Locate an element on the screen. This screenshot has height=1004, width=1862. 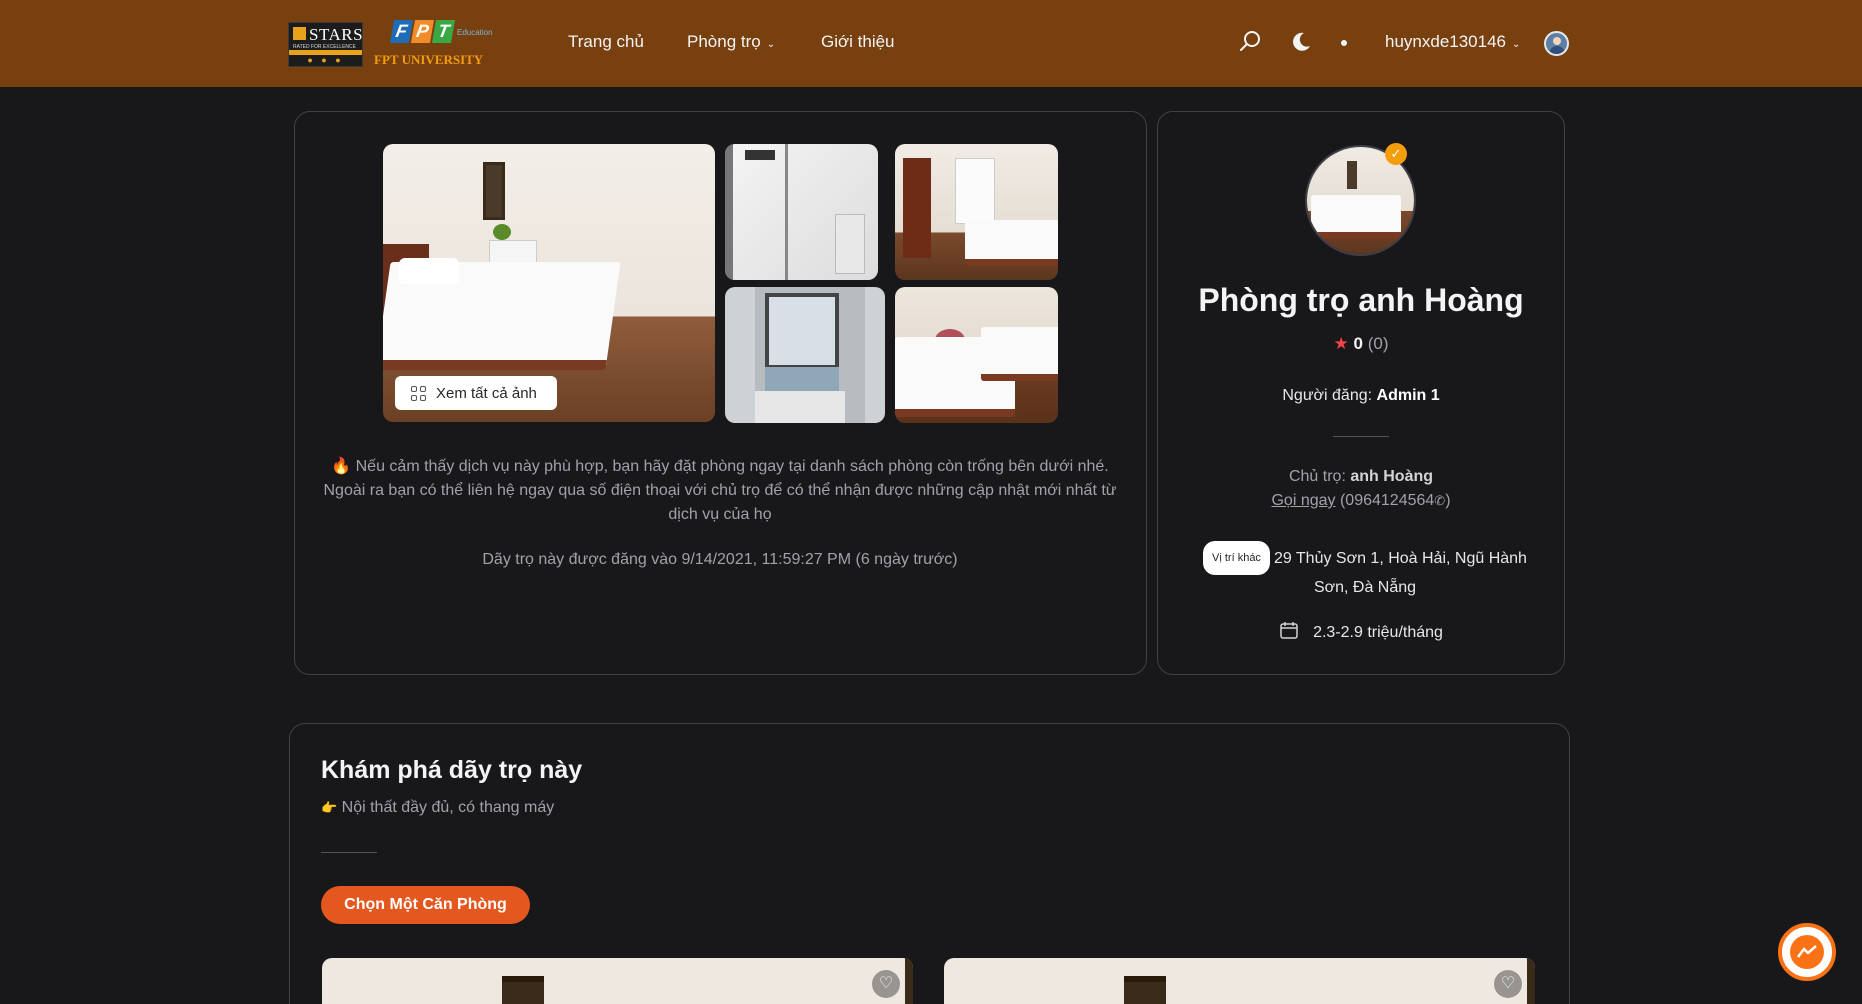
explore-subtitle-text: Nội thất đầy đủ, có thang máy is located at coordinates (448, 807).